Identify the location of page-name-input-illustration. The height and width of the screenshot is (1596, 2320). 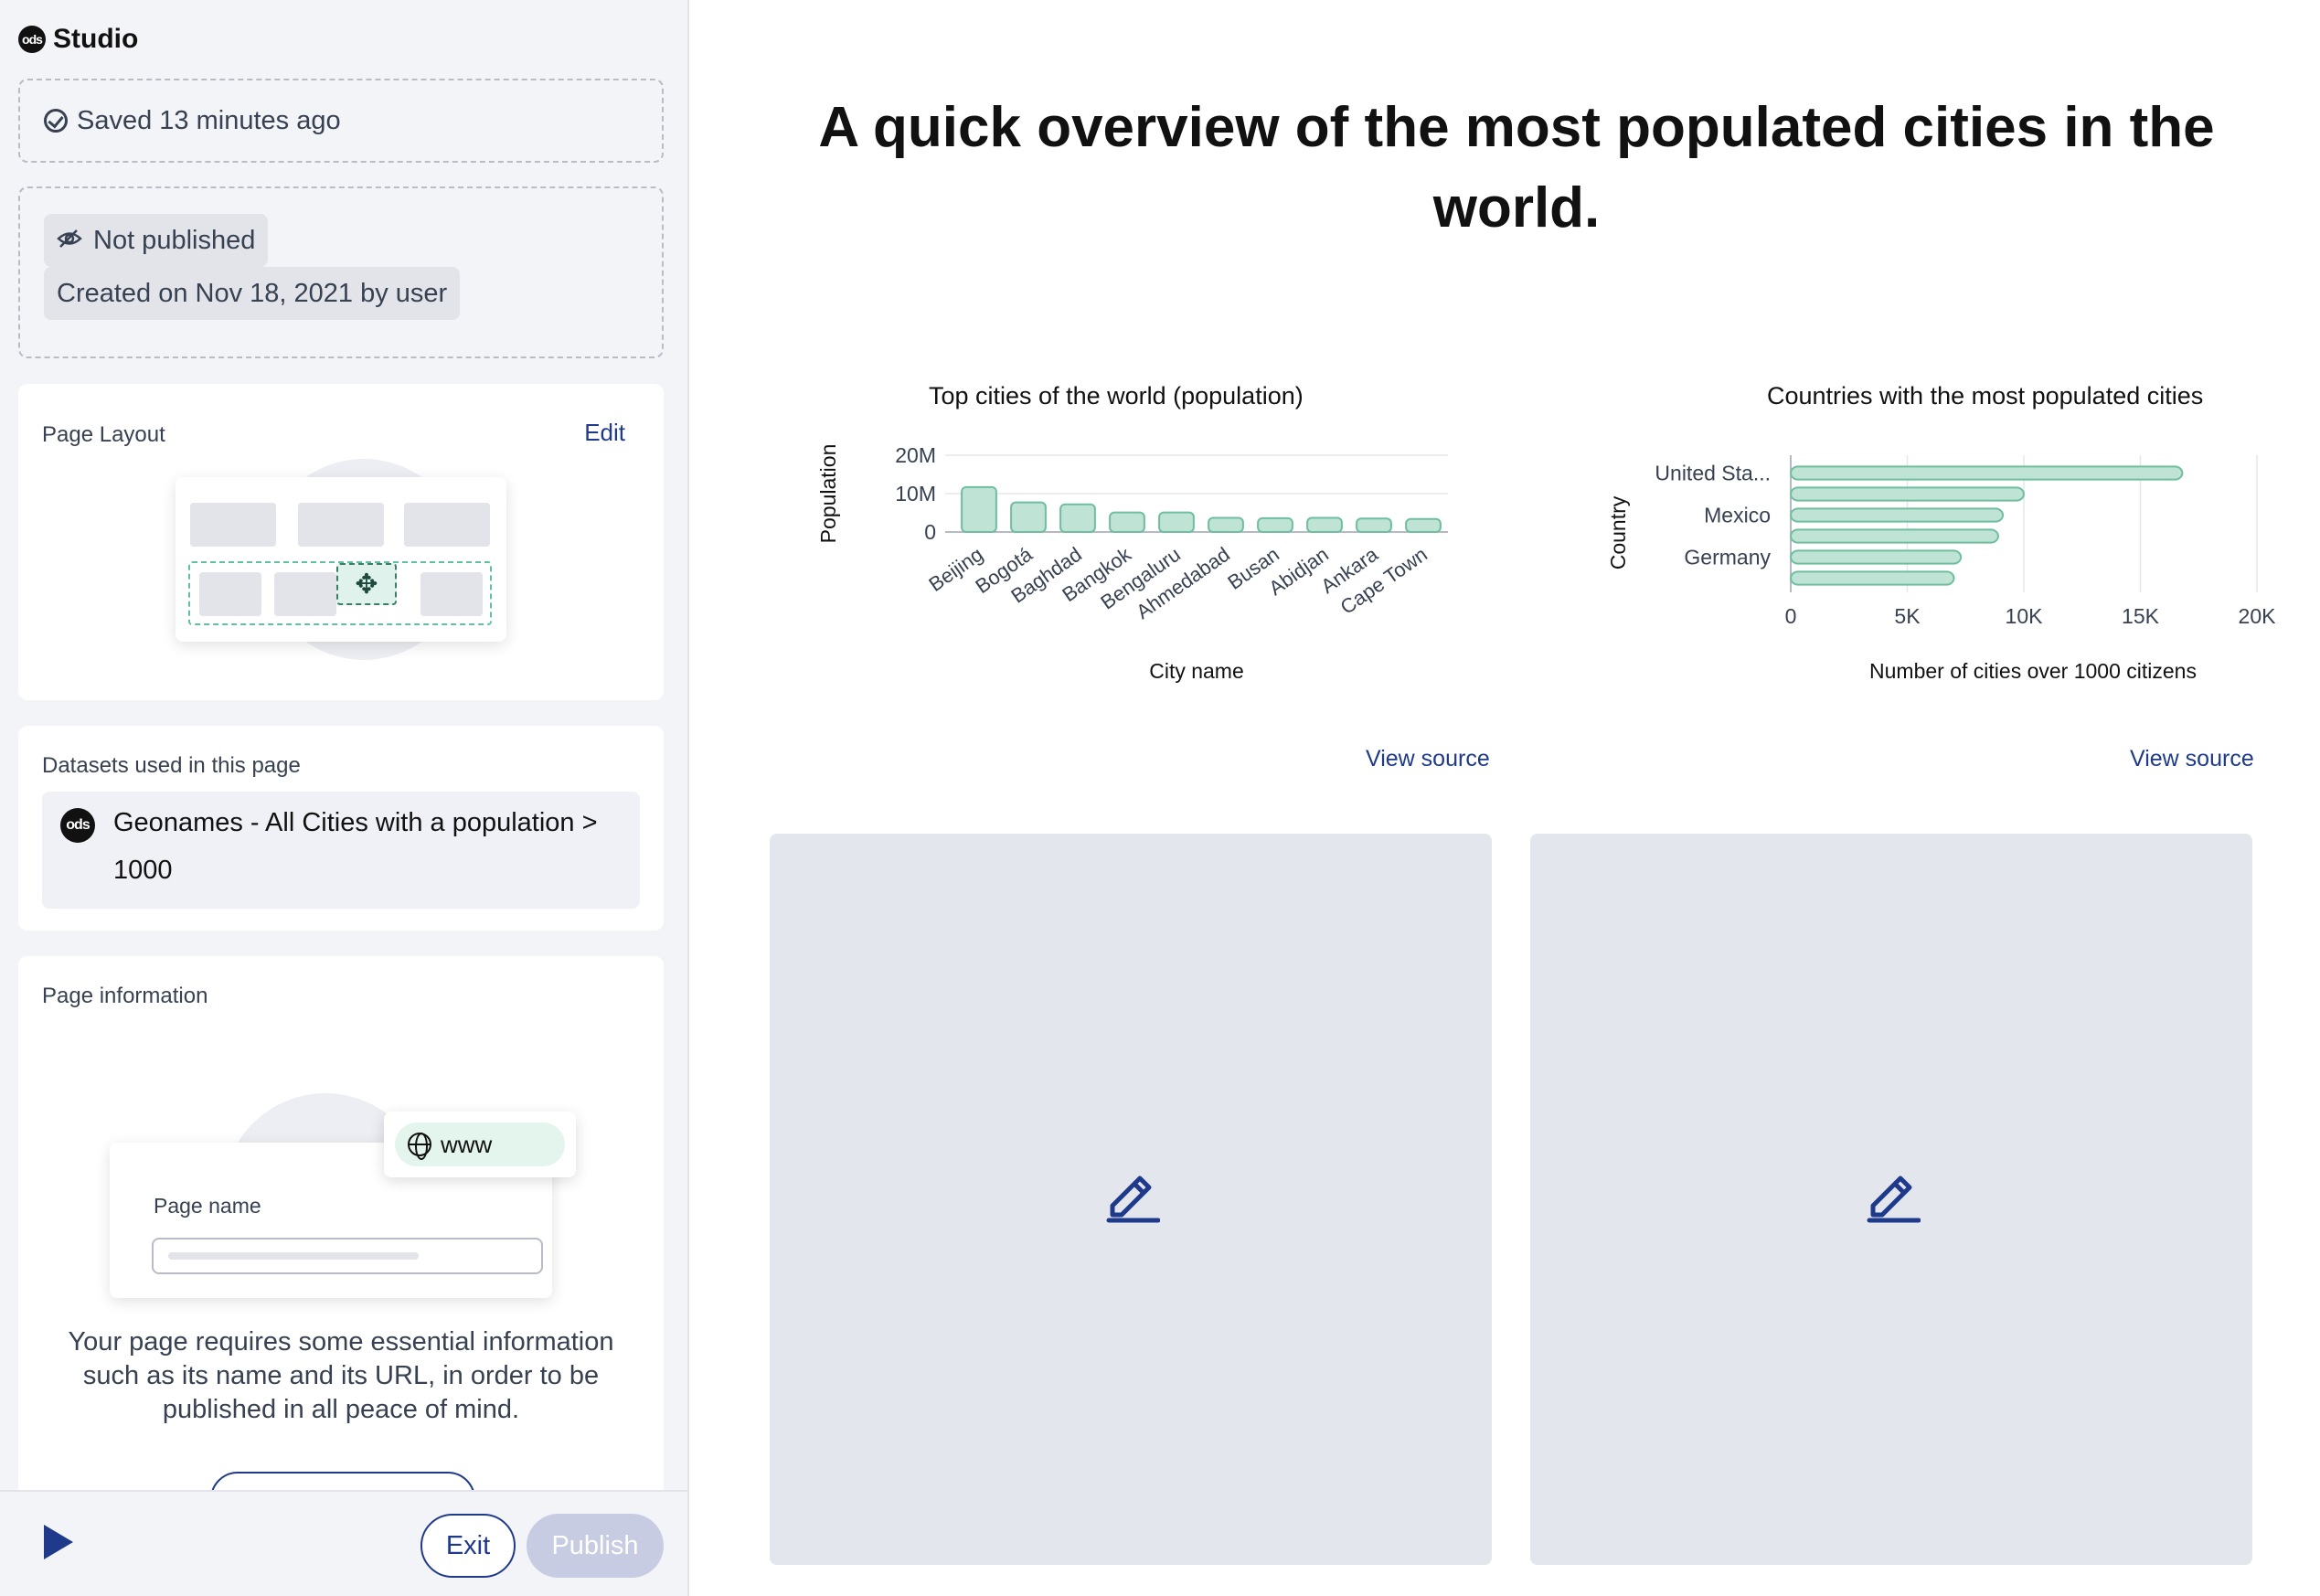
(347, 1256).